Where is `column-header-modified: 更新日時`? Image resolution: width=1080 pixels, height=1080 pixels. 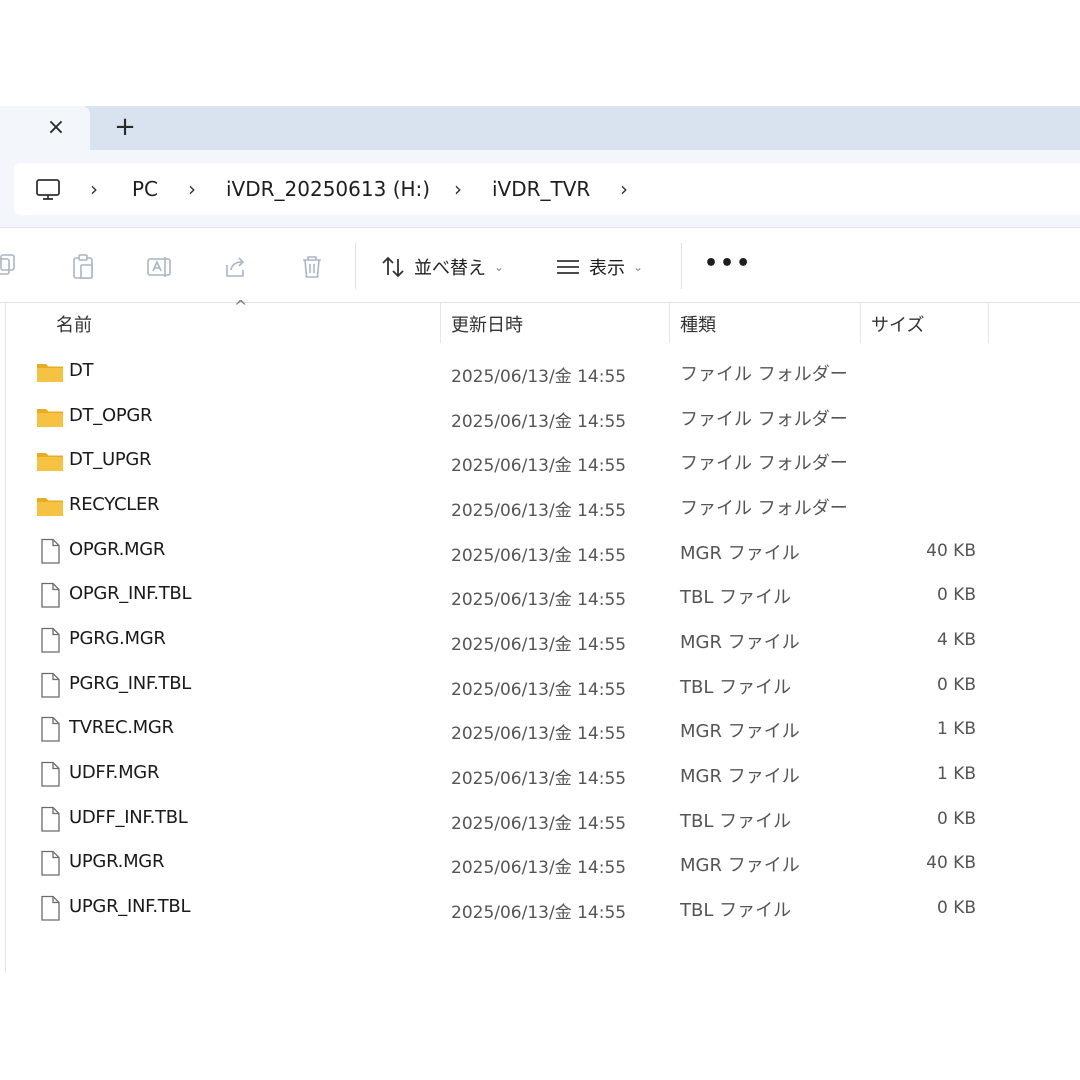 column-header-modified: 更新日時 is located at coordinates (487, 324).